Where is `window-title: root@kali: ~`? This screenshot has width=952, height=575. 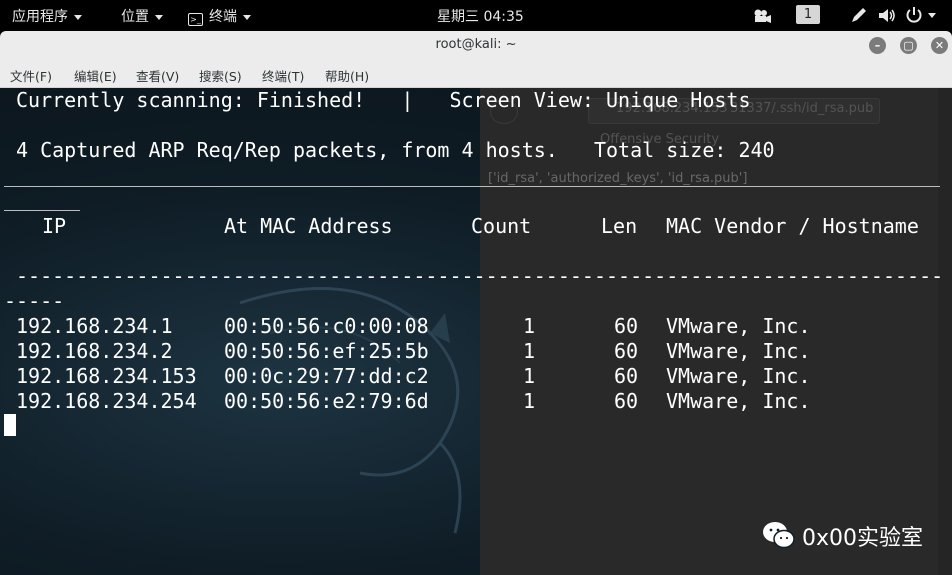
window-title: root@kali: ~ is located at coordinates (476, 44).